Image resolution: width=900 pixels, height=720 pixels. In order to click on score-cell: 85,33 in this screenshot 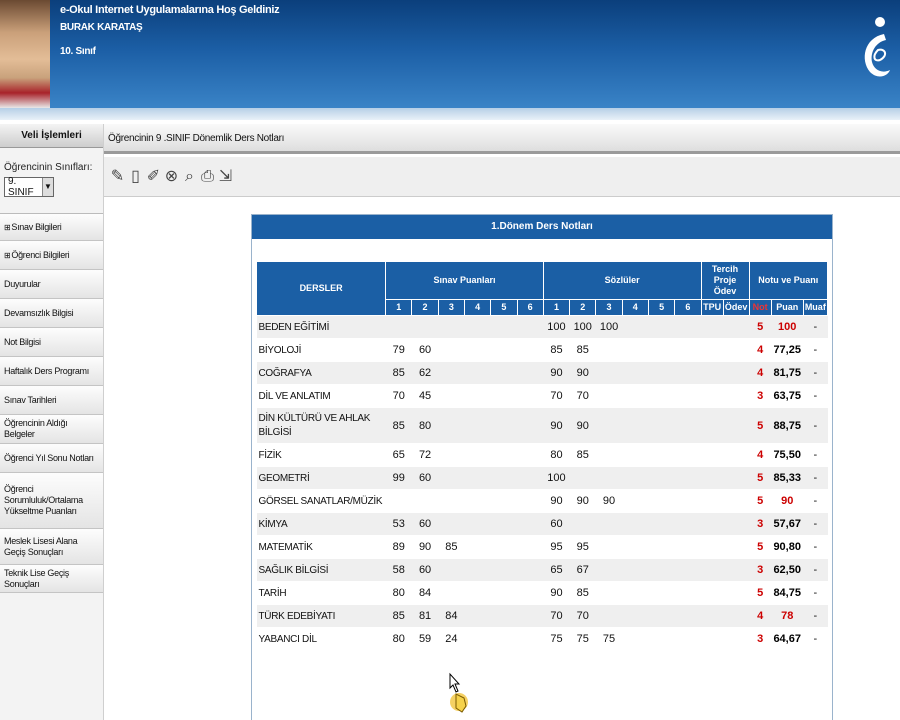, I will do `click(787, 478)`.